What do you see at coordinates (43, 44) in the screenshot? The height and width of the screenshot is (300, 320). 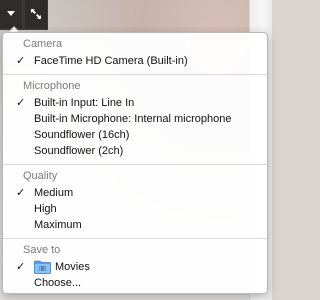 I see `camera-section-header: Camera` at bounding box center [43, 44].